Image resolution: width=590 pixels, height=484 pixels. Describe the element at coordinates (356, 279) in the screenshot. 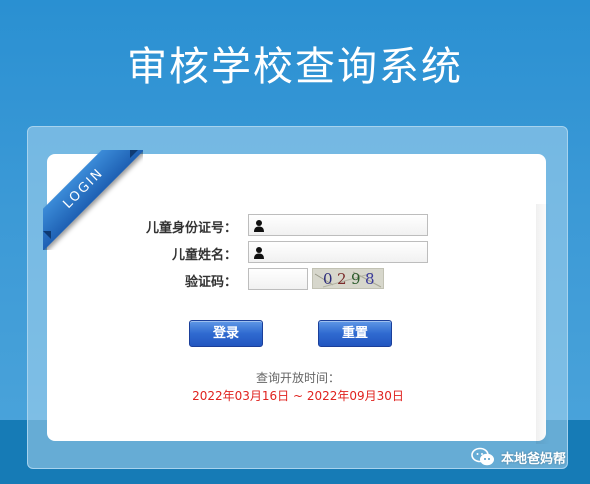

I see `captcha-digit: 9` at that location.